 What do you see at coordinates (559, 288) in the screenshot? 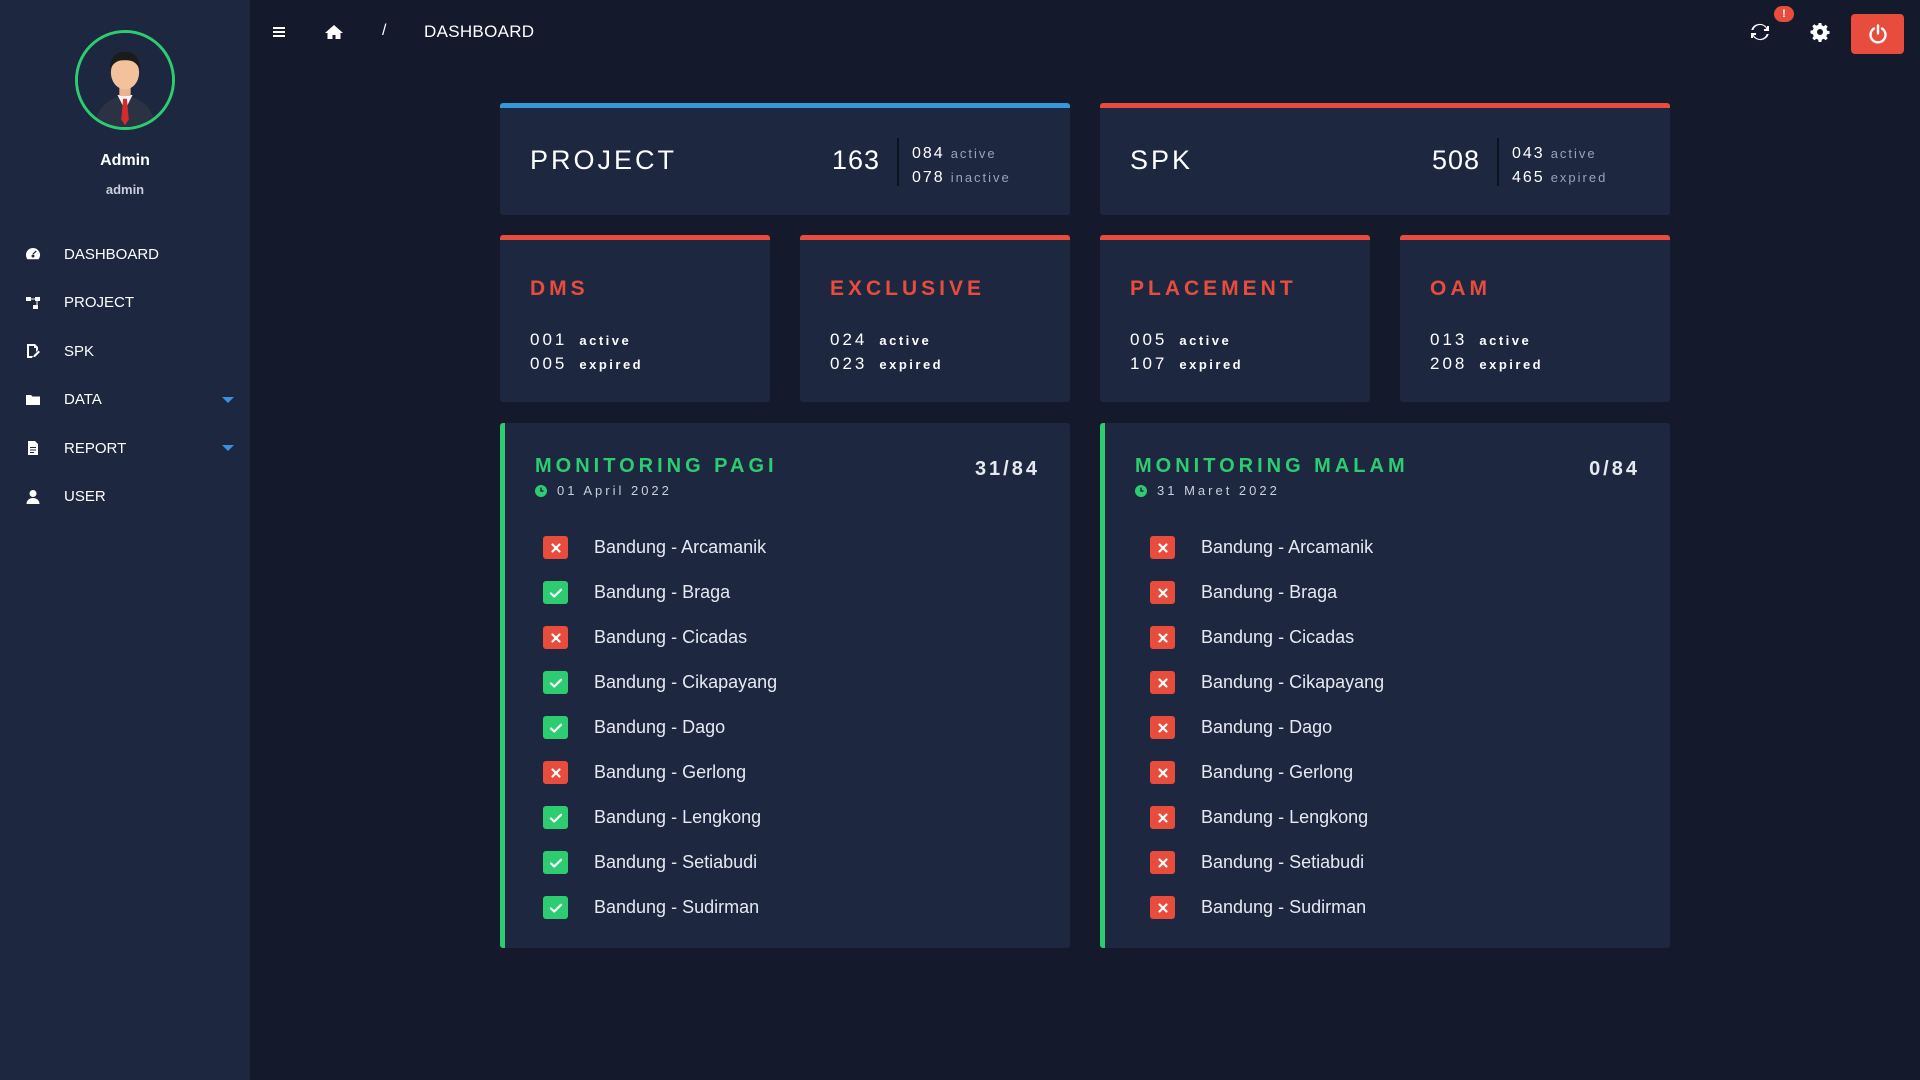
I see `card-title: DMS` at bounding box center [559, 288].